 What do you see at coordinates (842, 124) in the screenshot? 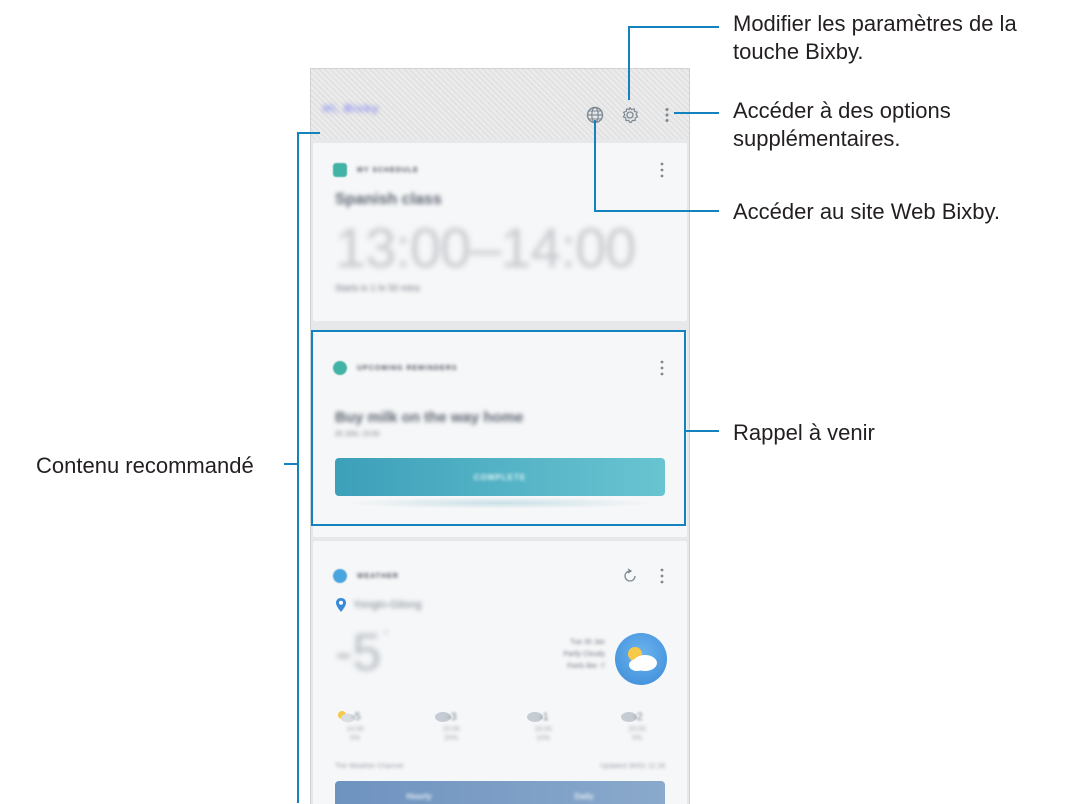
I see `callout-more-options: Accéder à des options supplémentaires.` at bounding box center [842, 124].